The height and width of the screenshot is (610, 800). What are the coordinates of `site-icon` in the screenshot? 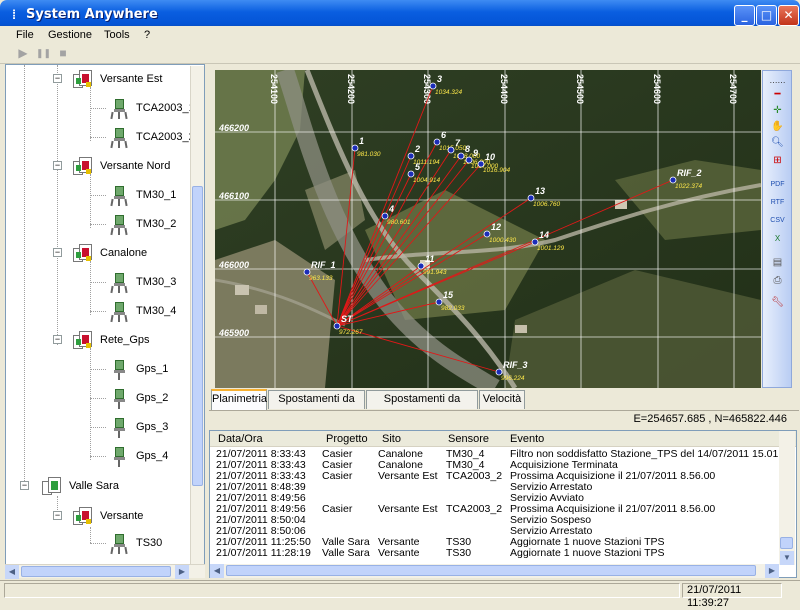 It's located at (52, 486).